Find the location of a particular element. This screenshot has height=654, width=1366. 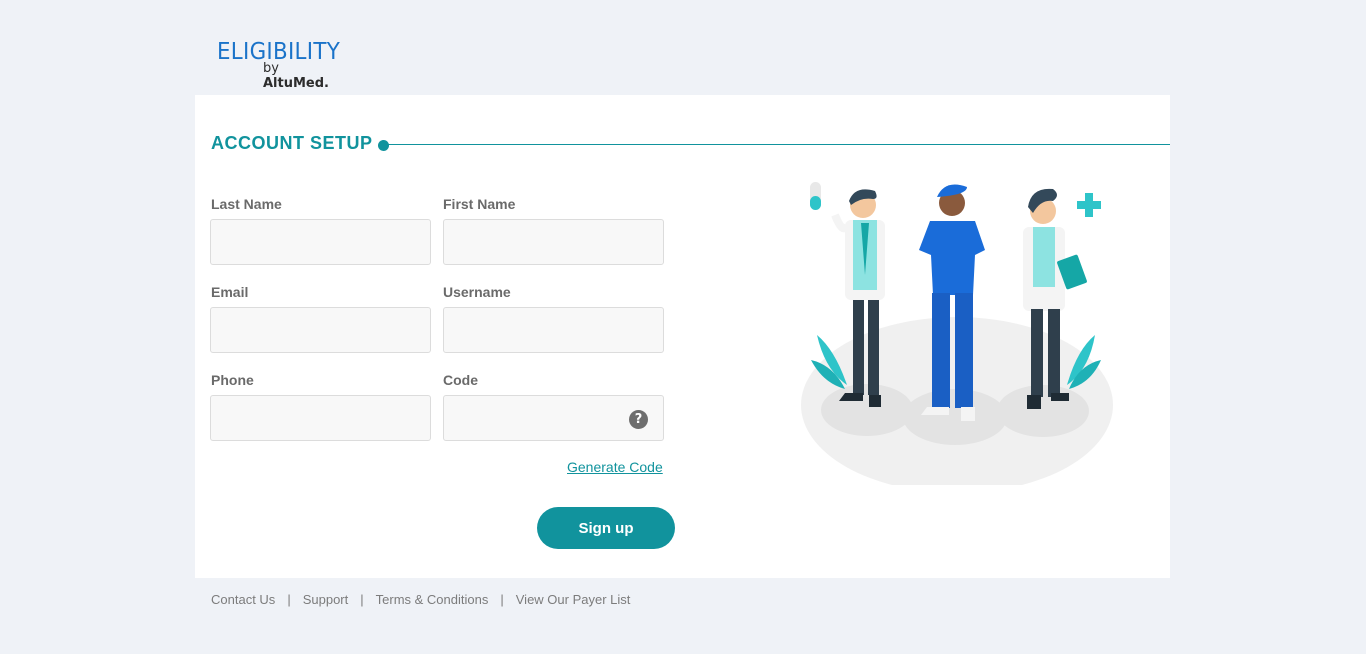

brand-logo: ELIGIBILITY by AltuMed. is located at coordinates (282, 65).